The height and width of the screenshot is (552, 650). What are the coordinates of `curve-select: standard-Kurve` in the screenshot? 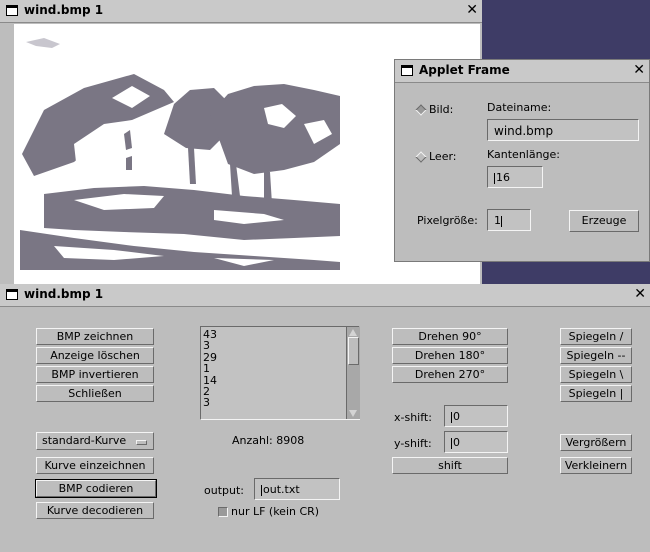 It's located at (95, 441).